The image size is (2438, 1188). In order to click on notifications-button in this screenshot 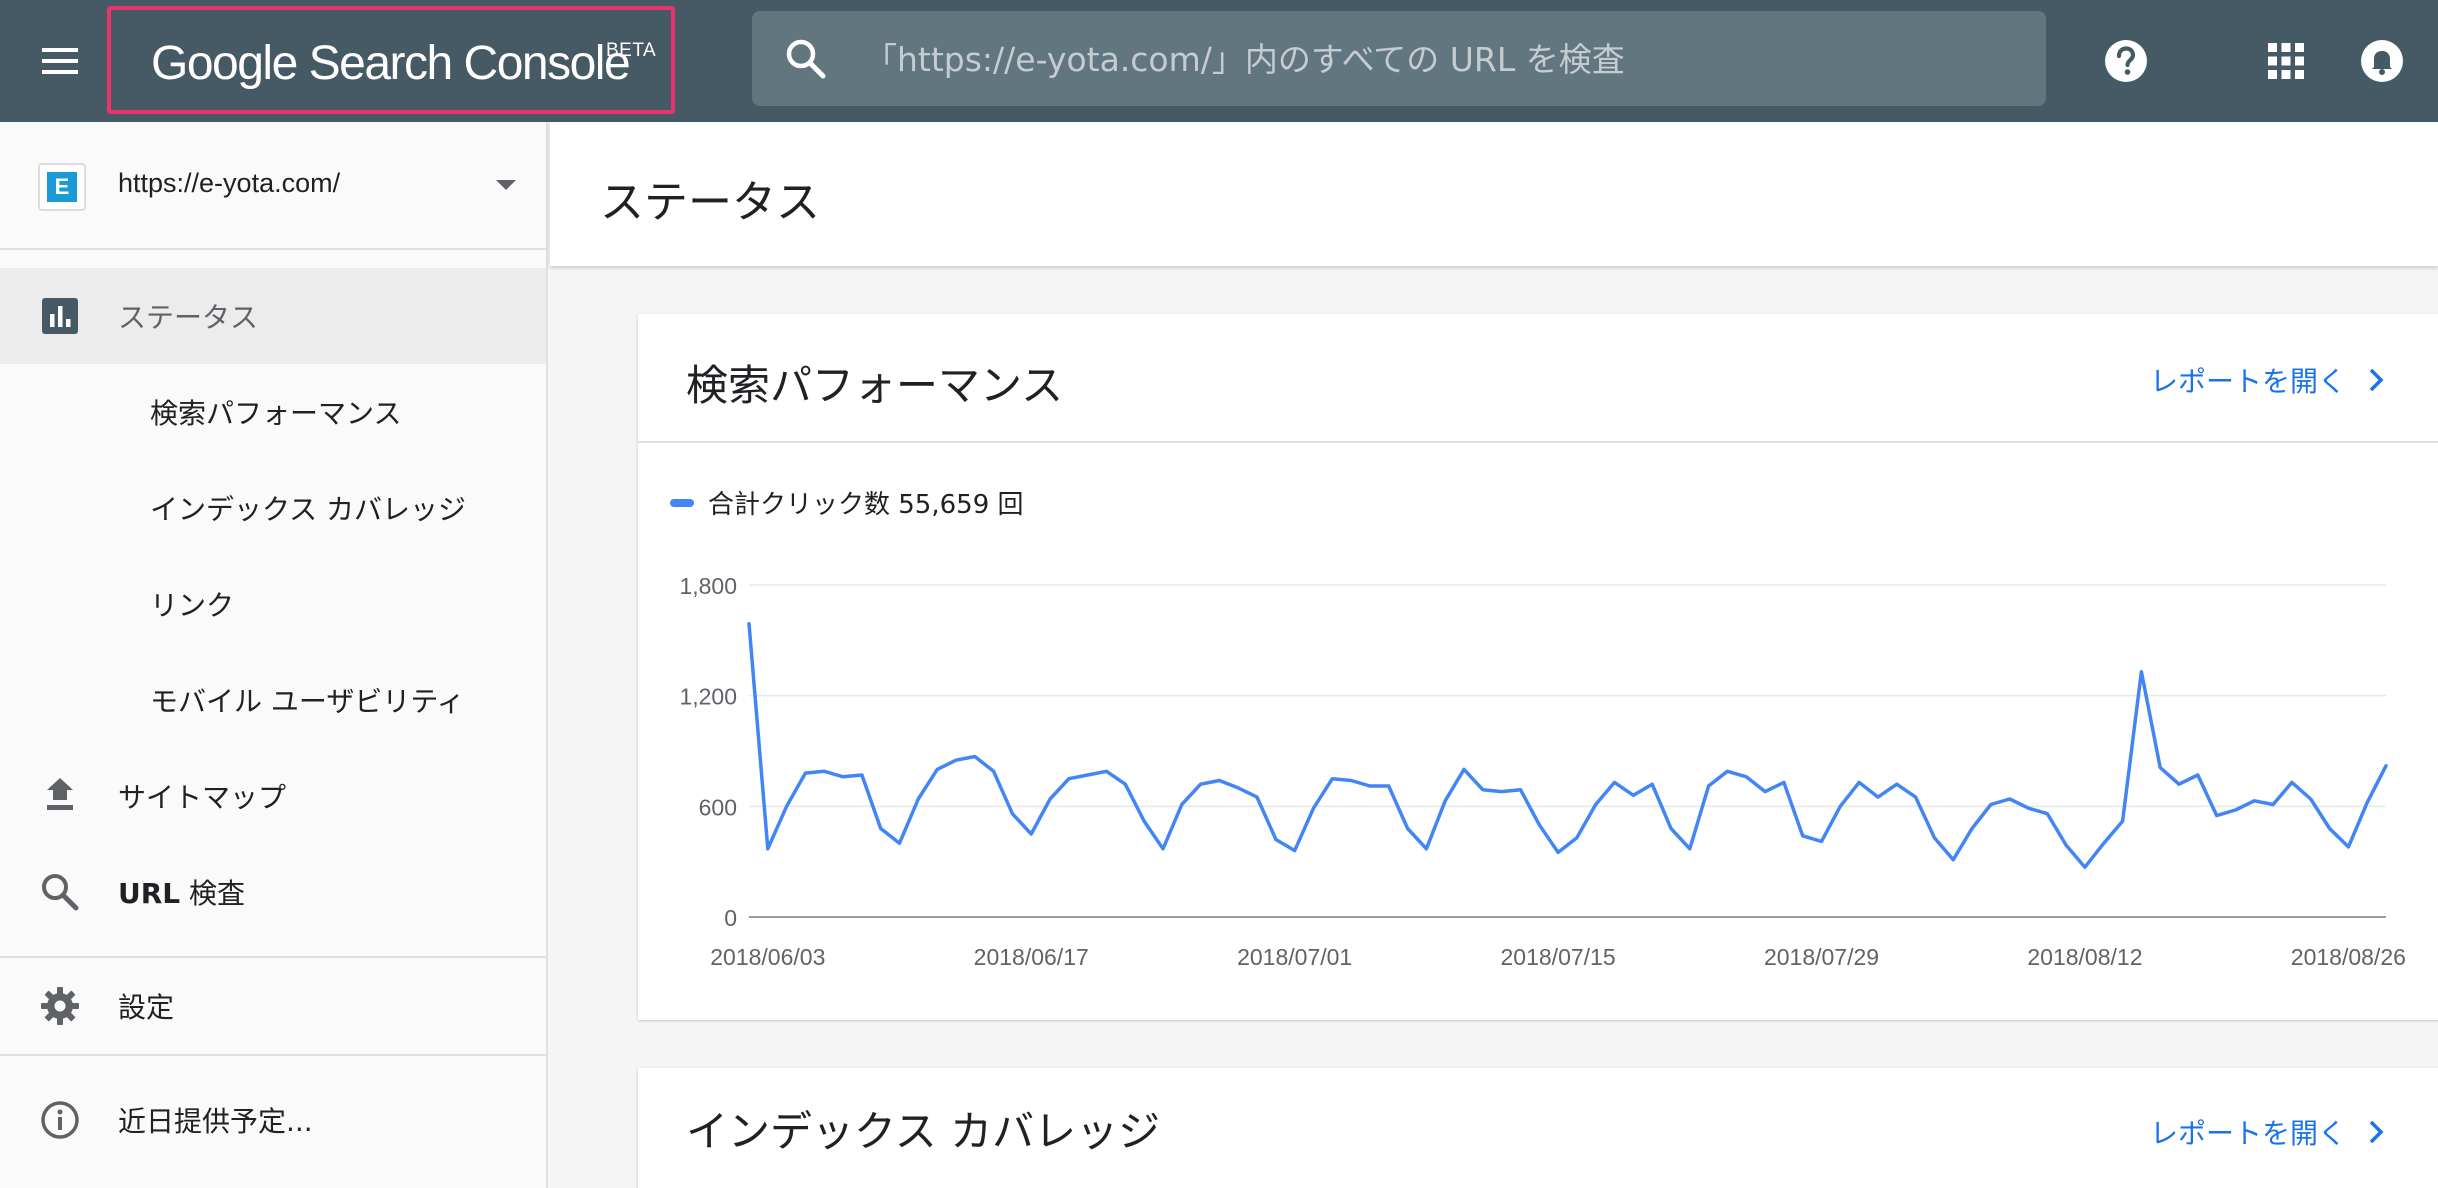, I will do `click(2382, 61)`.